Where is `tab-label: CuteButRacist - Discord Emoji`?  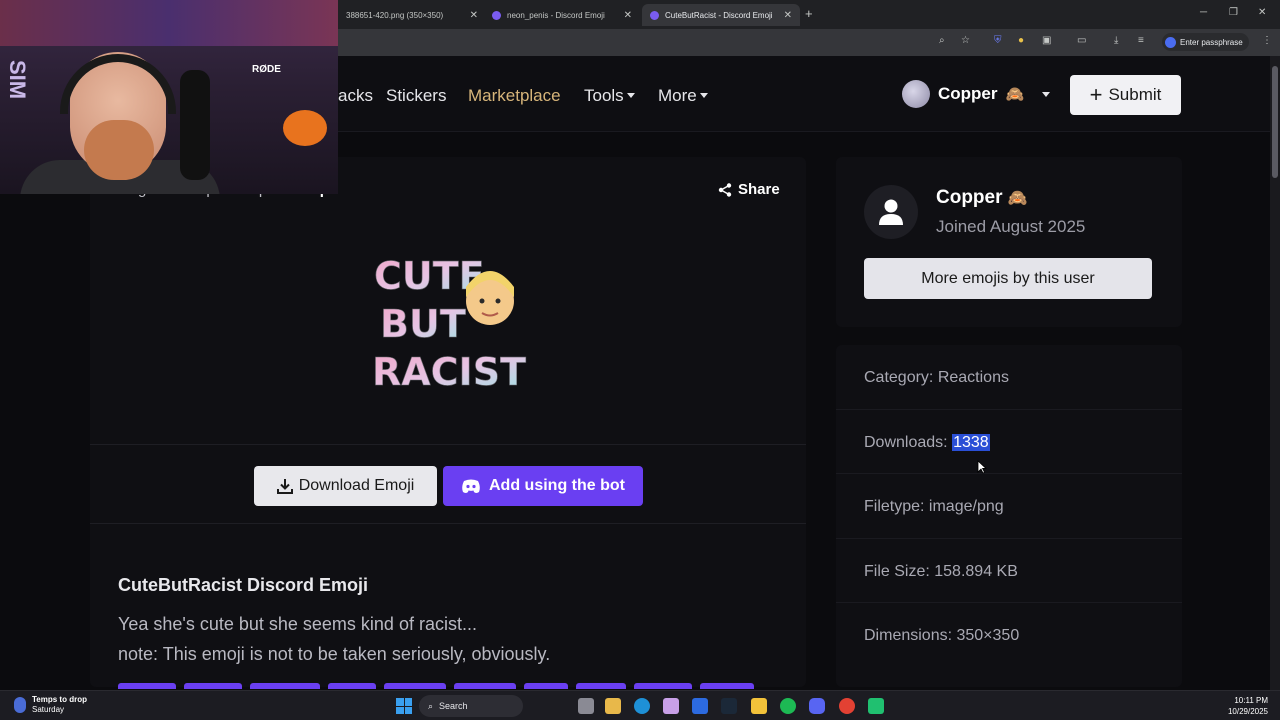 tab-label: CuteButRacist - Discord Emoji is located at coordinates (719, 15).